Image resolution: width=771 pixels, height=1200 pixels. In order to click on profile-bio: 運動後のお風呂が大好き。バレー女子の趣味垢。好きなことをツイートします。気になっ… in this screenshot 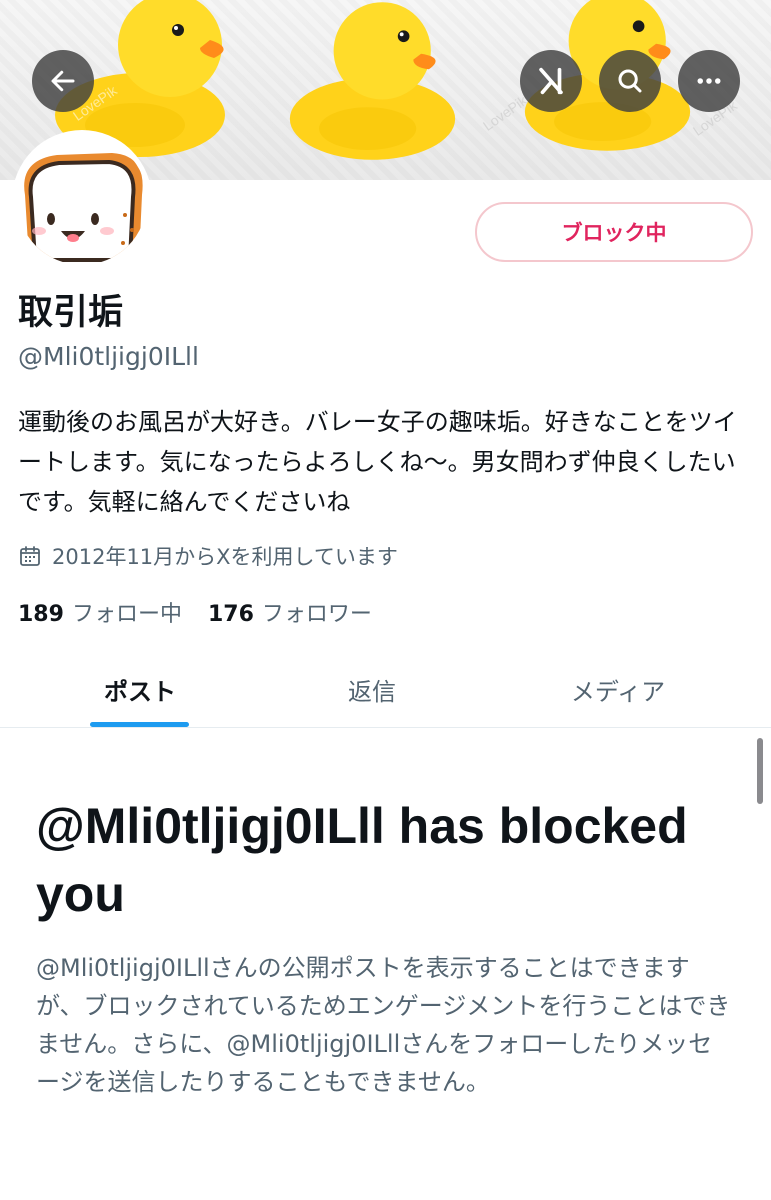, I will do `click(377, 462)`.